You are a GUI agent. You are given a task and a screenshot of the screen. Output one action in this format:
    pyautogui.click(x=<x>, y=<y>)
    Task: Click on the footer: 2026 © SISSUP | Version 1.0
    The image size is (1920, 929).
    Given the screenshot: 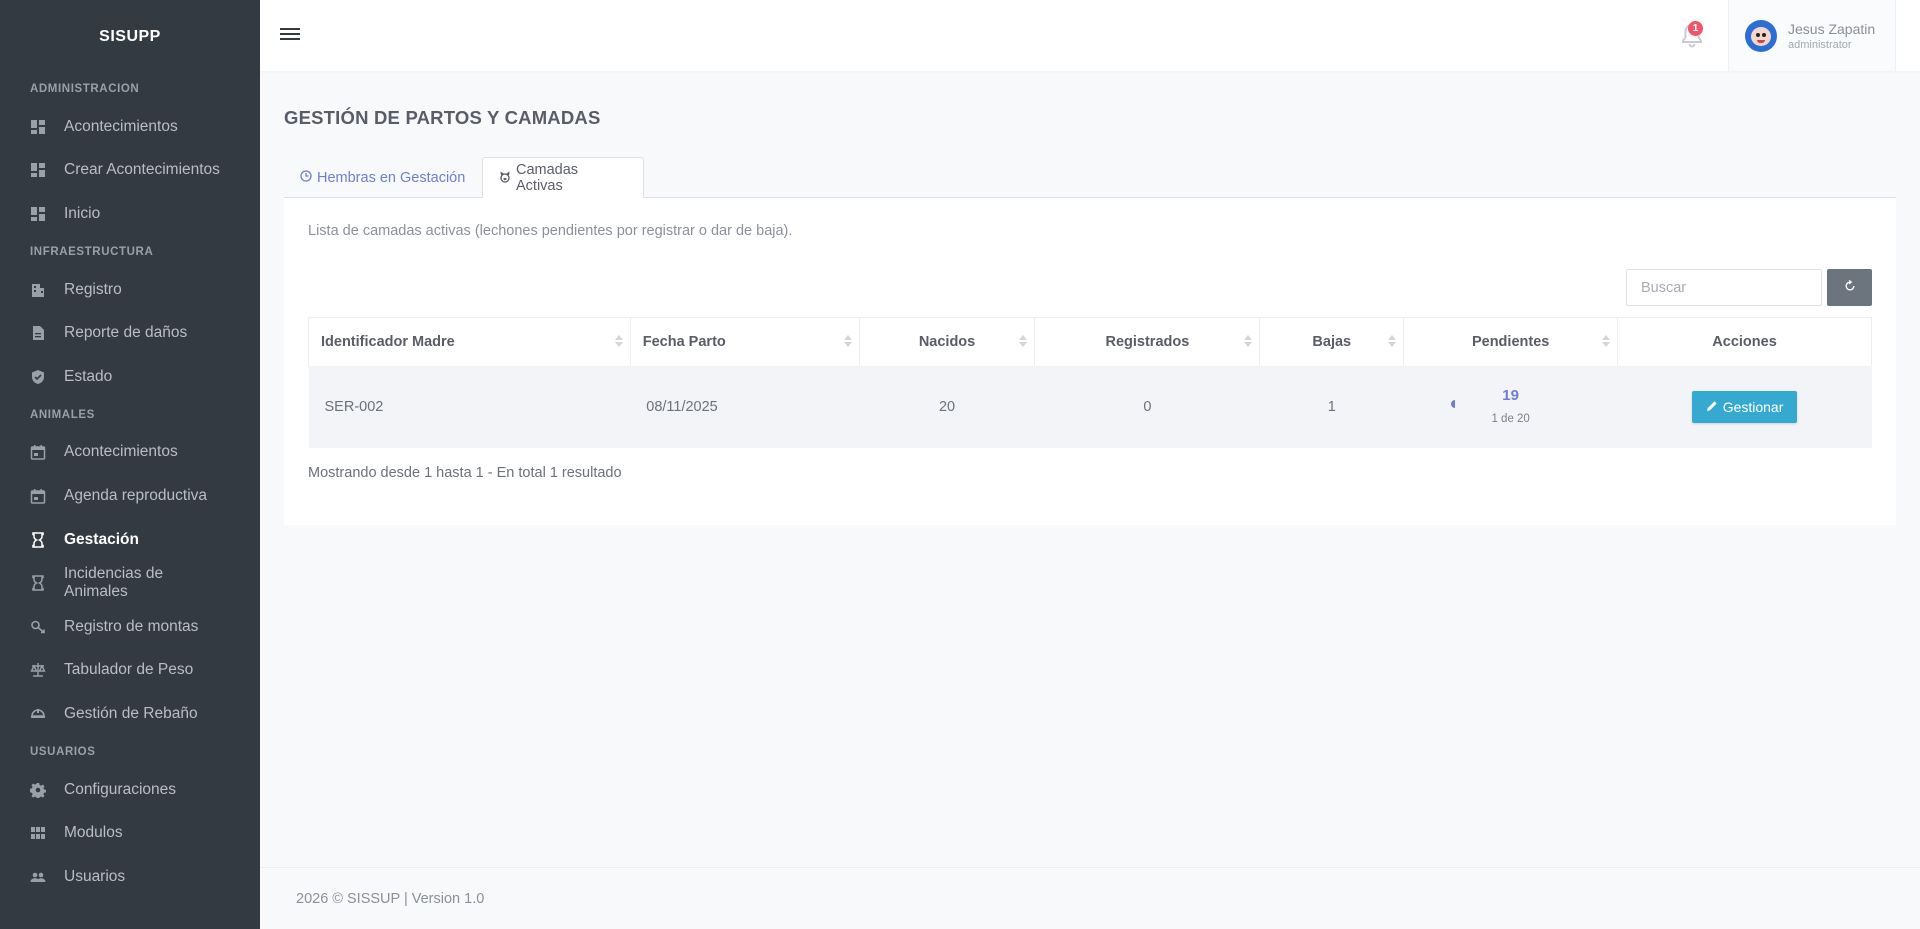 What is the action you would take?
    pyautogui.click(x=1090, y=898)
    